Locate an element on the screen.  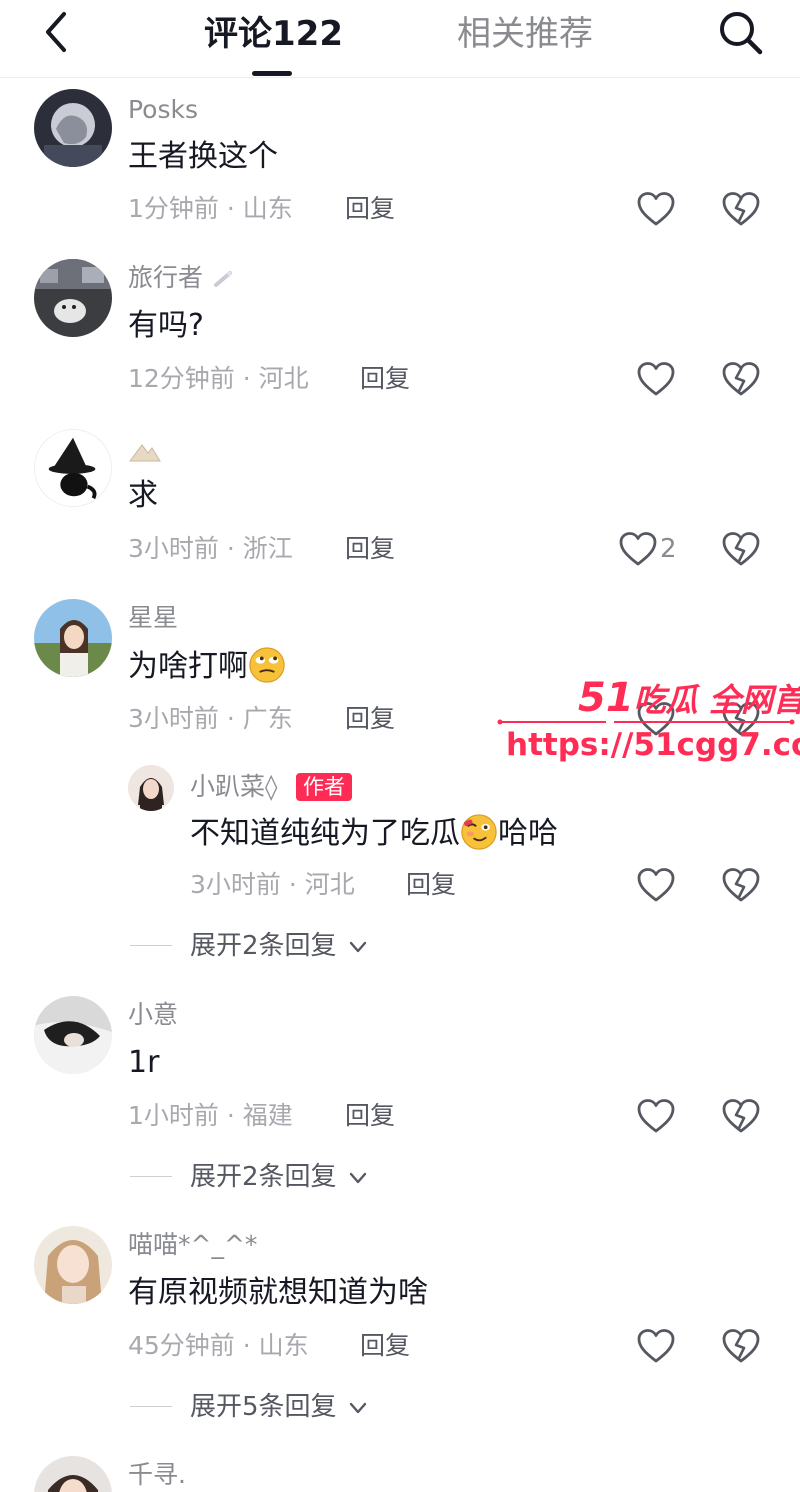
expand-replies-label: 展开5条回复 is located at coordinates (263, 1407).